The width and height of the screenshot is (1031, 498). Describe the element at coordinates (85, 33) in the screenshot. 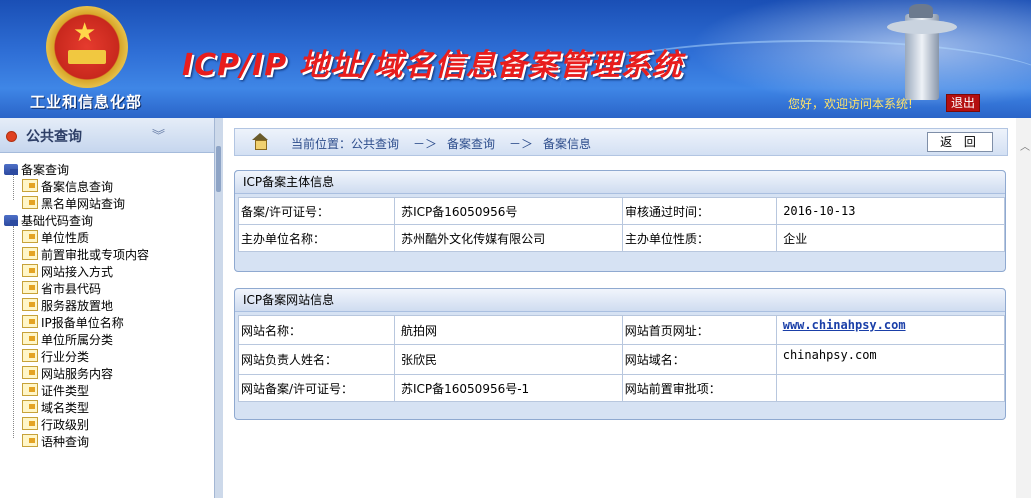

I see `star-icon: ★` at that location.